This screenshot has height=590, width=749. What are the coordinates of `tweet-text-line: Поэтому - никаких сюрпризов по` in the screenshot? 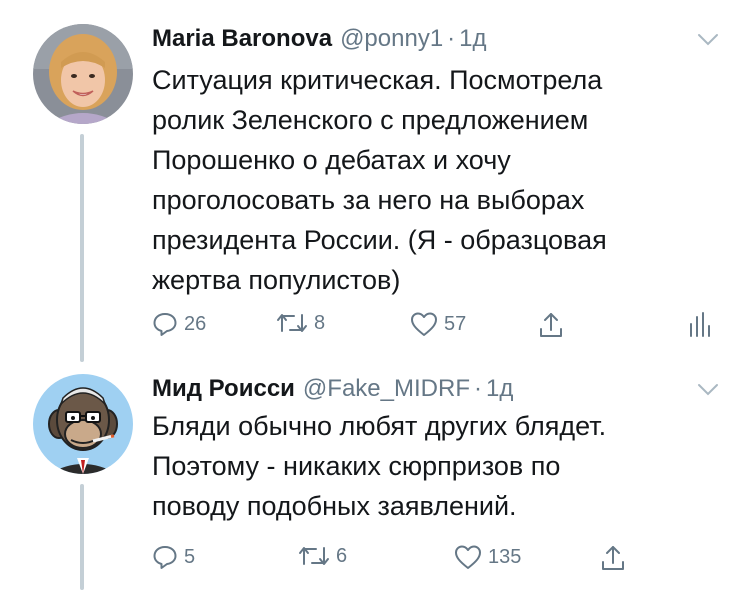 It's located at (356, 466).